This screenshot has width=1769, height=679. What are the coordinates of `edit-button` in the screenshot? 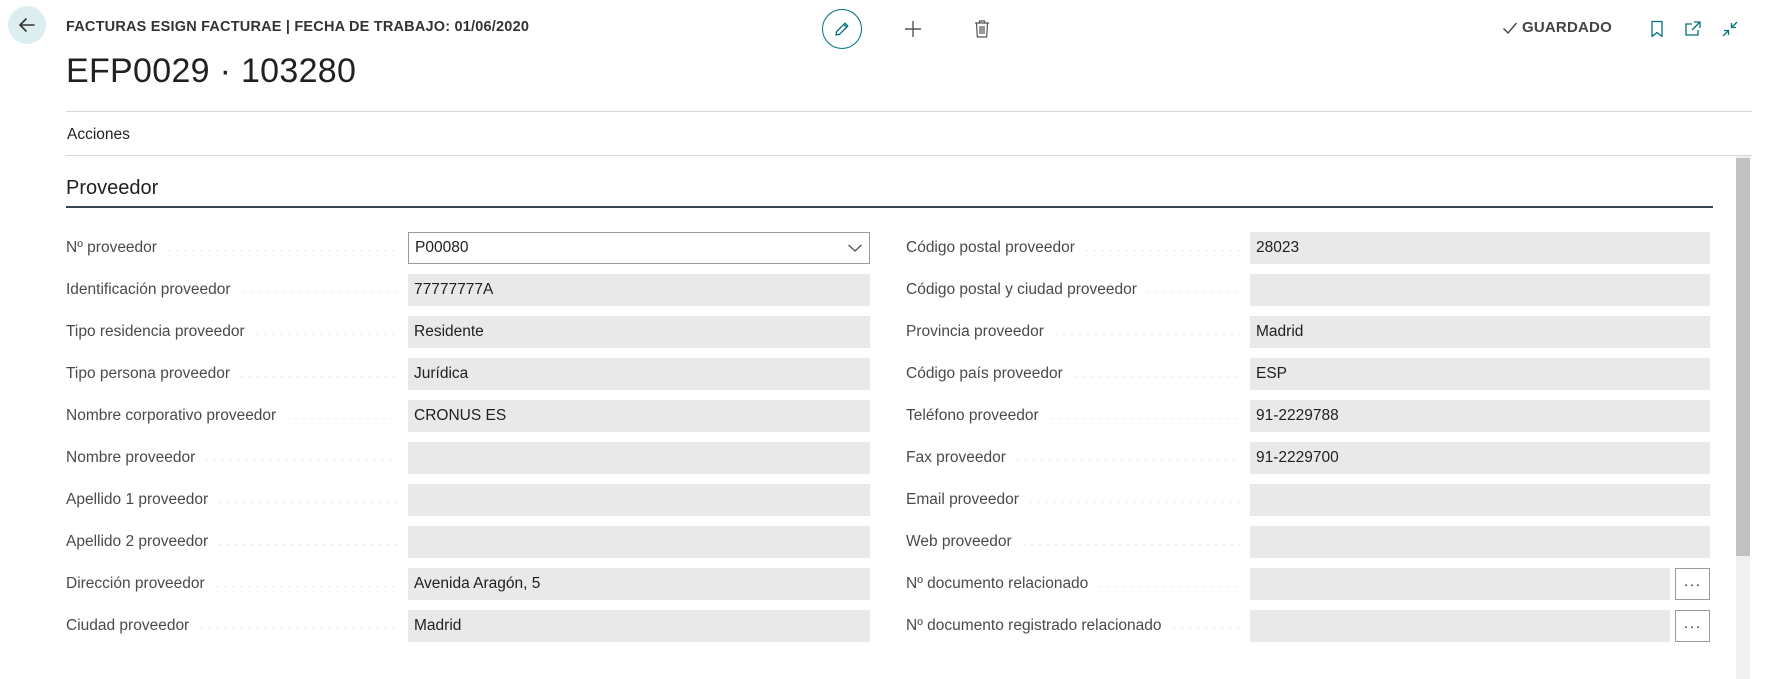 It's located at (842, 29).